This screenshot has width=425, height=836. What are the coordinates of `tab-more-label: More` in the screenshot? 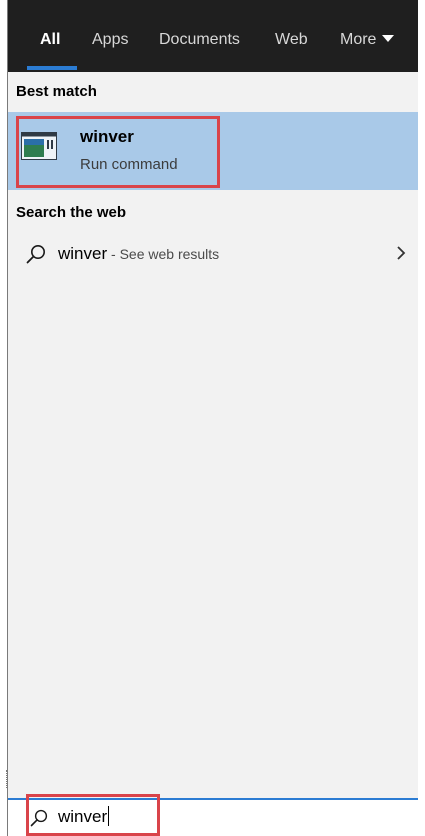 It's located at (358, 39).